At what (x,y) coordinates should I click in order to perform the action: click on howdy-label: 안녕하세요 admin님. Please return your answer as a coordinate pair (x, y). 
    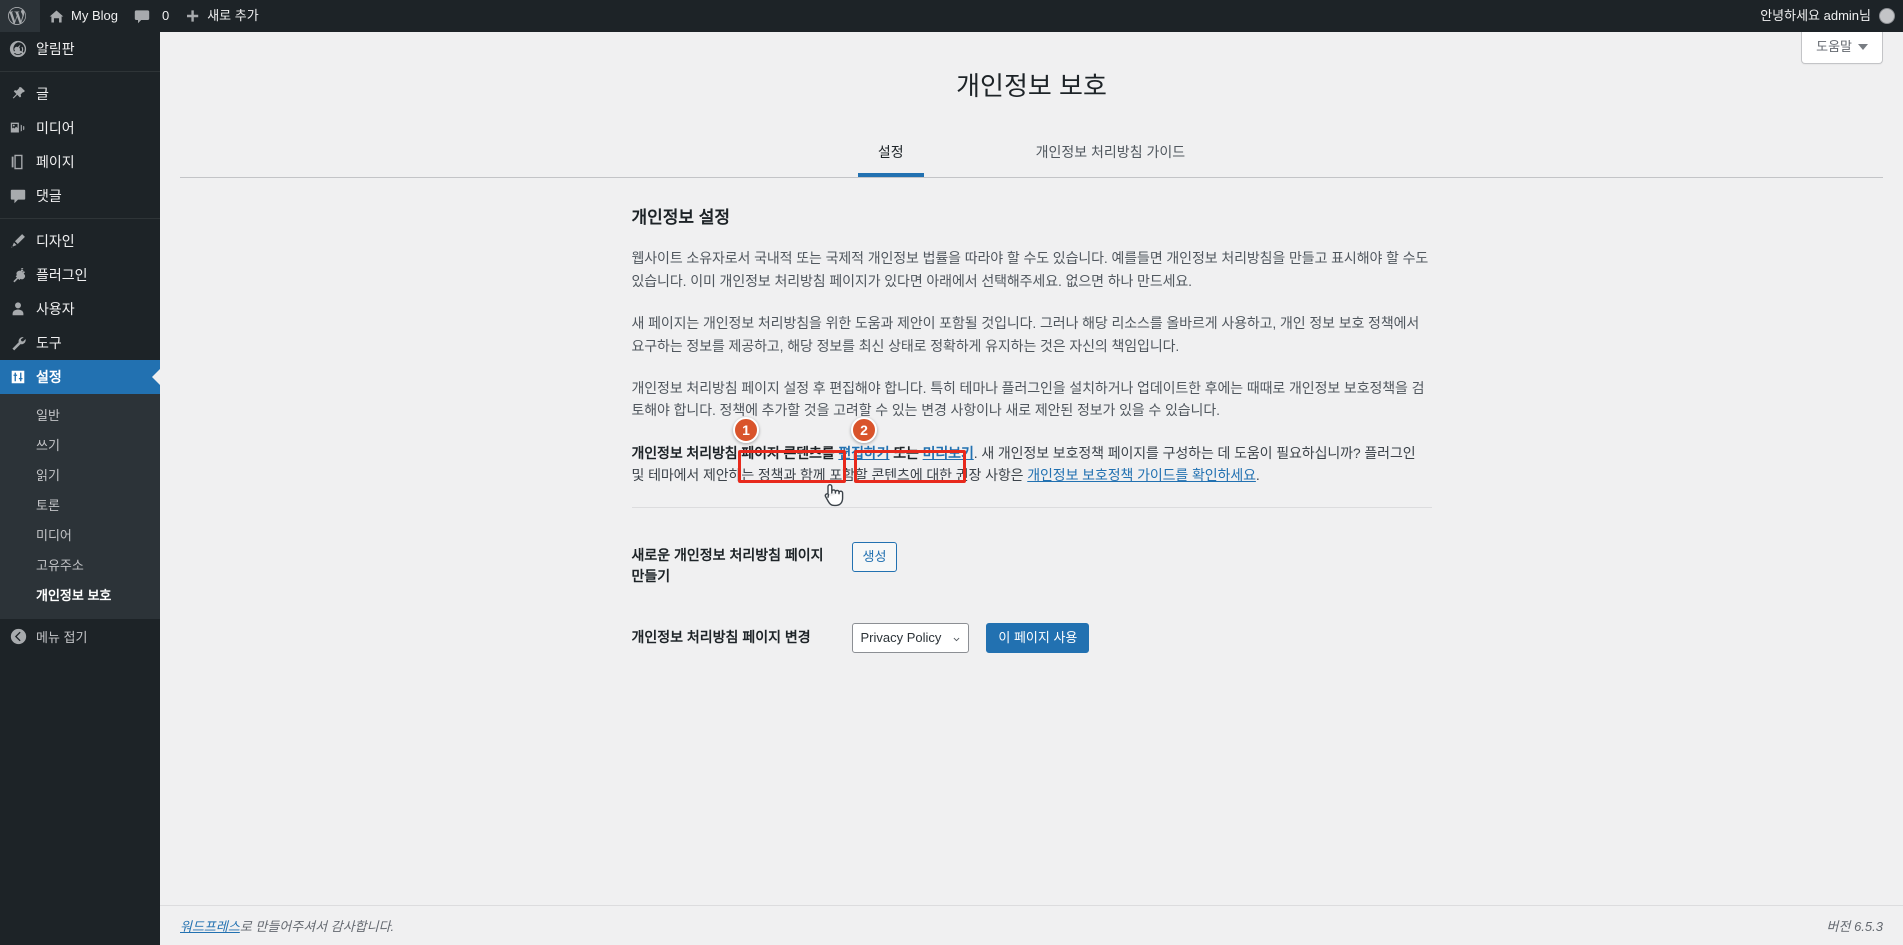
    Looking at the image, I should click on (1815, 15).